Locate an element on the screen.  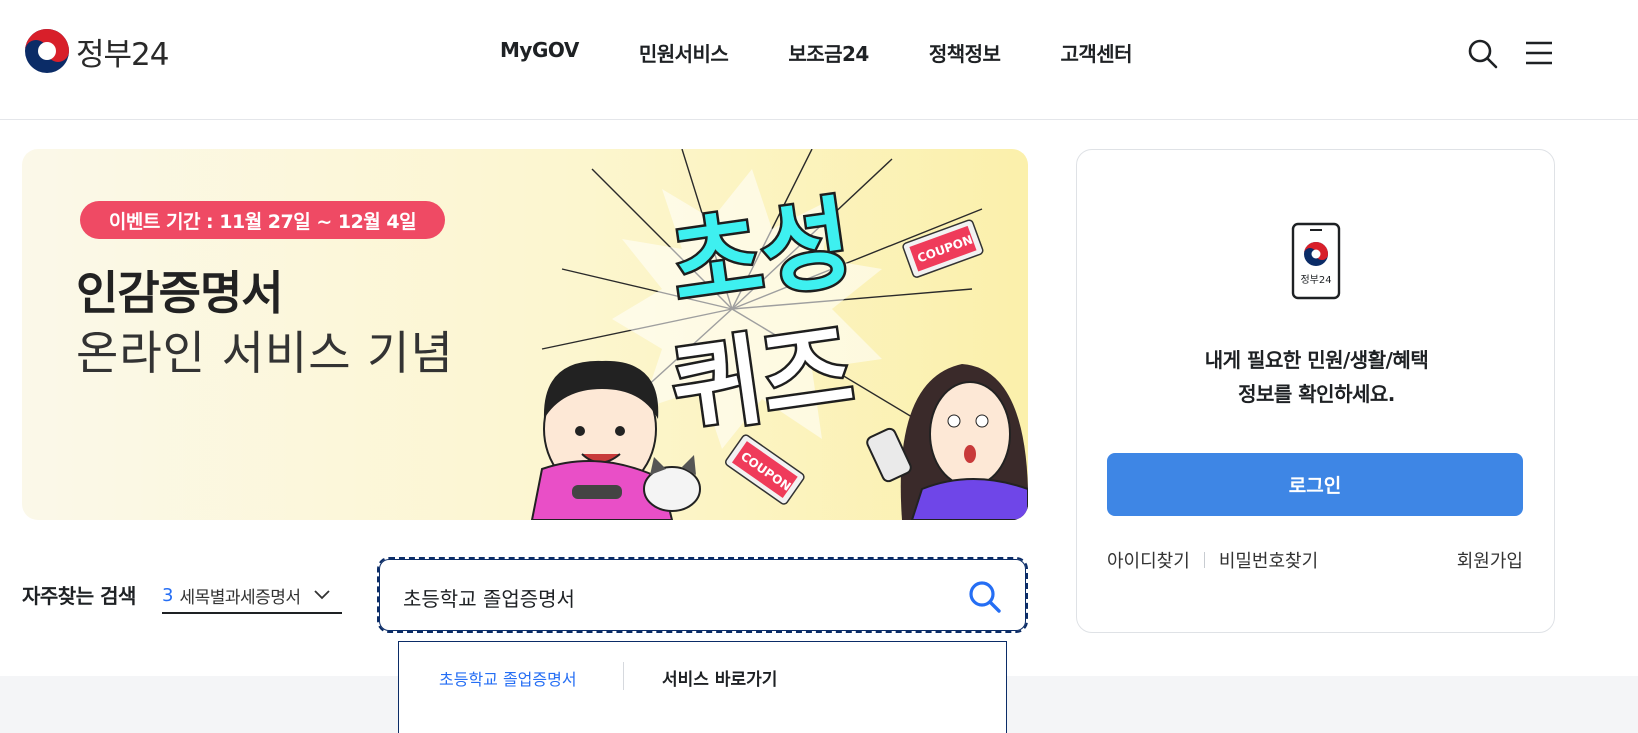
chevron-down-icon is located at coordinates (321, 595).